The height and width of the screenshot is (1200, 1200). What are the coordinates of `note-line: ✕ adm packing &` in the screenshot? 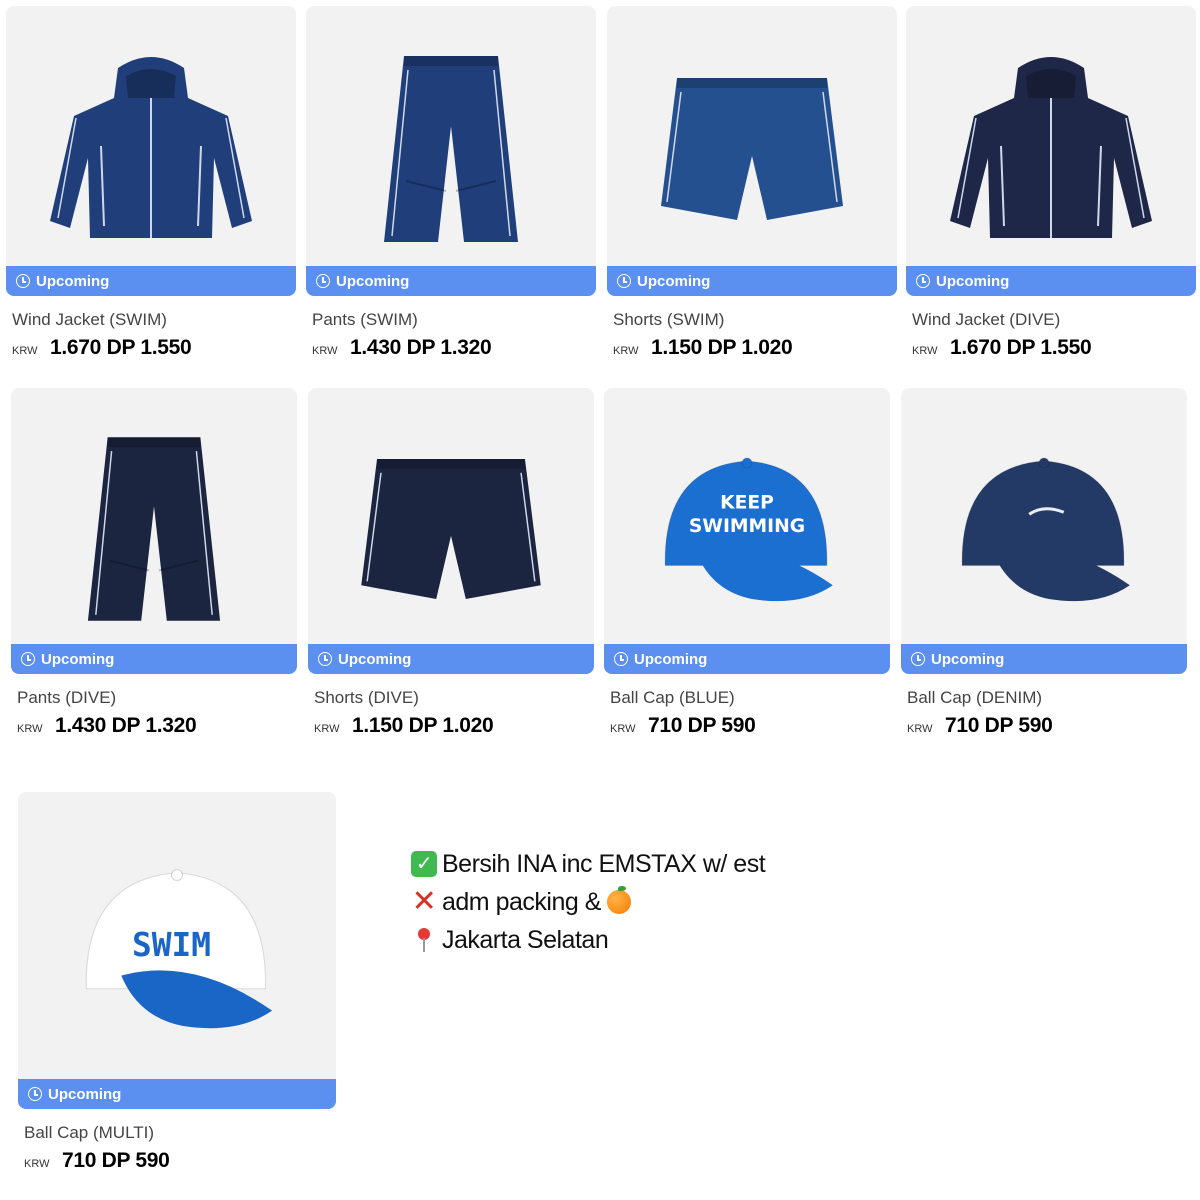 It's located at (587, 902).